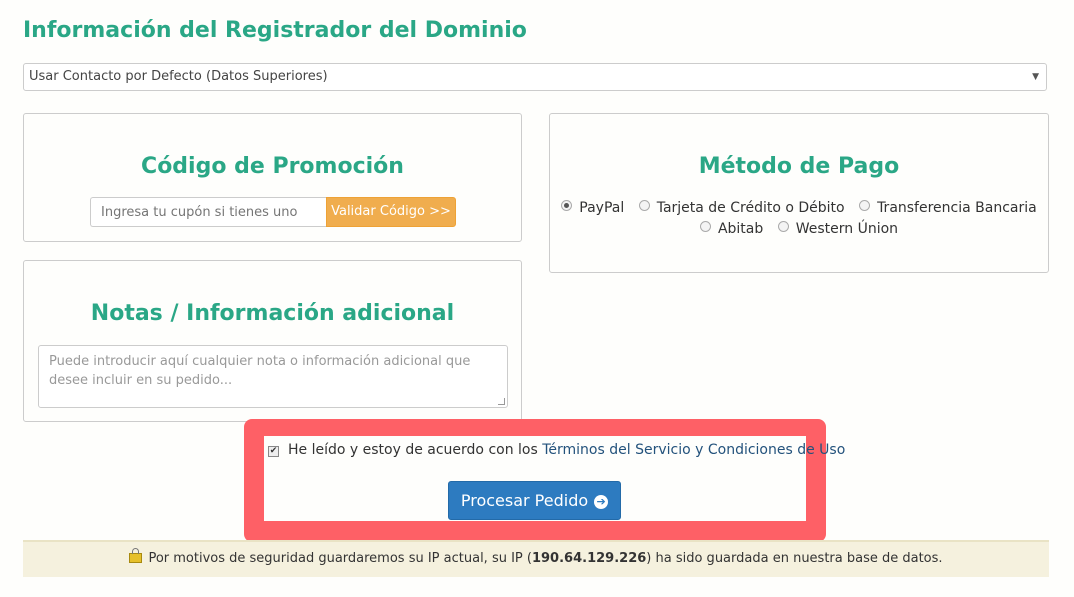  I want to click on payment-option-abitab: Abitab, so click(731, 229).